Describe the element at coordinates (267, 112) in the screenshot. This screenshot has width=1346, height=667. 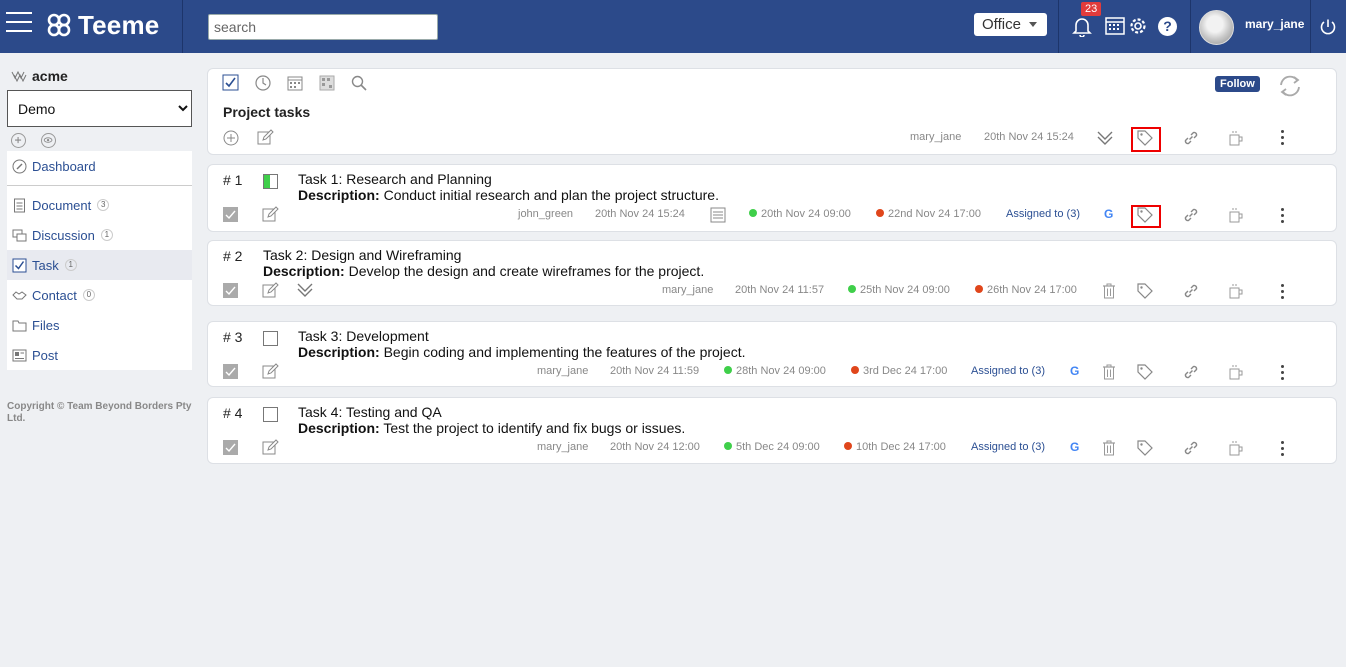
I see `page-title: Project tasks` at that location.